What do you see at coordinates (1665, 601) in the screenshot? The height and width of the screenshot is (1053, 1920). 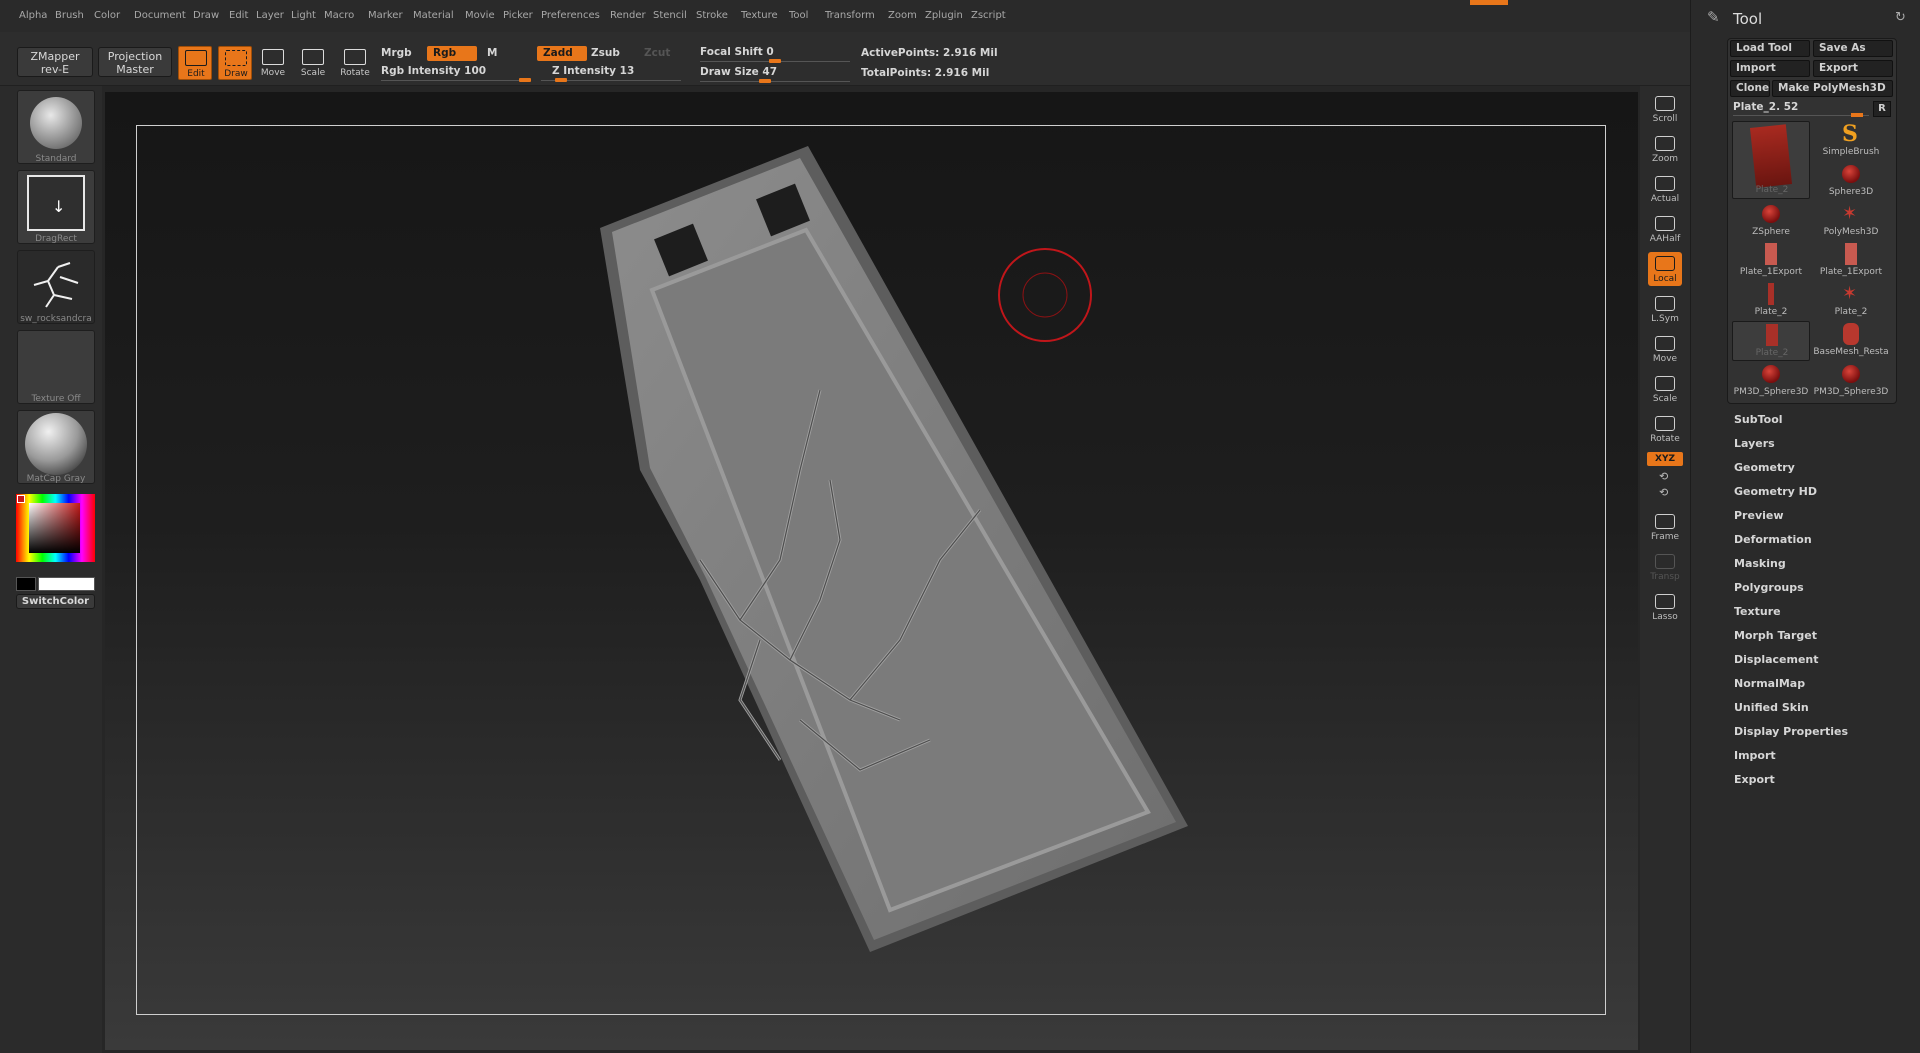 I see `lasso-icon` at bounding box center [1665, 601].